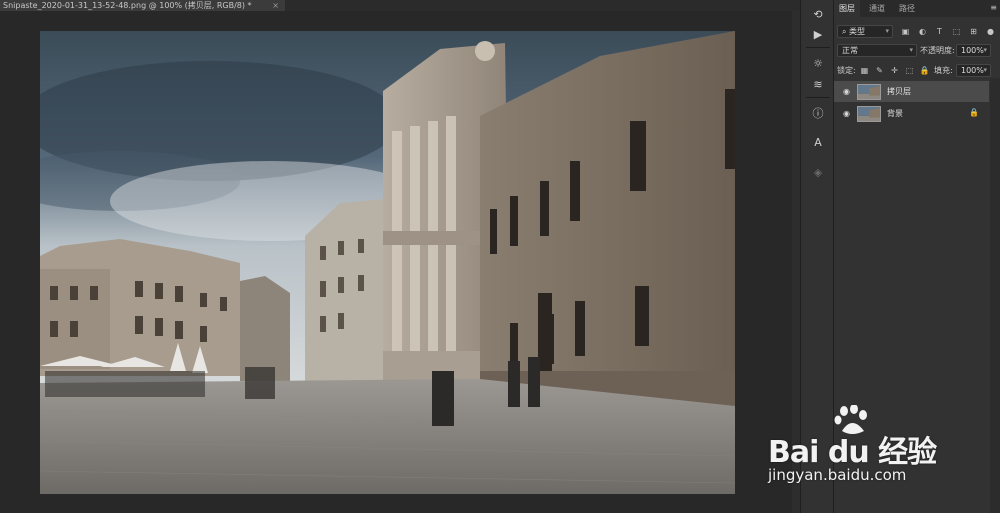 The image size is (1000, 513). I want to click on tab-channels: 通道, so click(877, 8).